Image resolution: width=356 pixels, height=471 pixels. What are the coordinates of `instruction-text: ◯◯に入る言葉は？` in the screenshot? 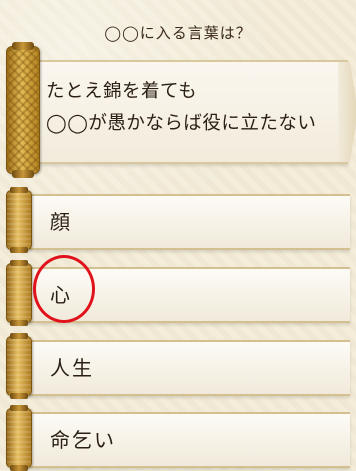 It's located at (178, 33).